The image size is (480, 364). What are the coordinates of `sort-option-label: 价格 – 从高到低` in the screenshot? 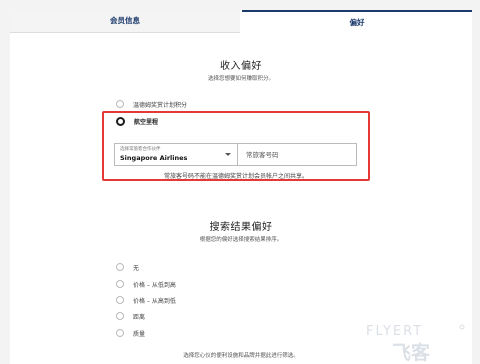 It's located at (154, 301).